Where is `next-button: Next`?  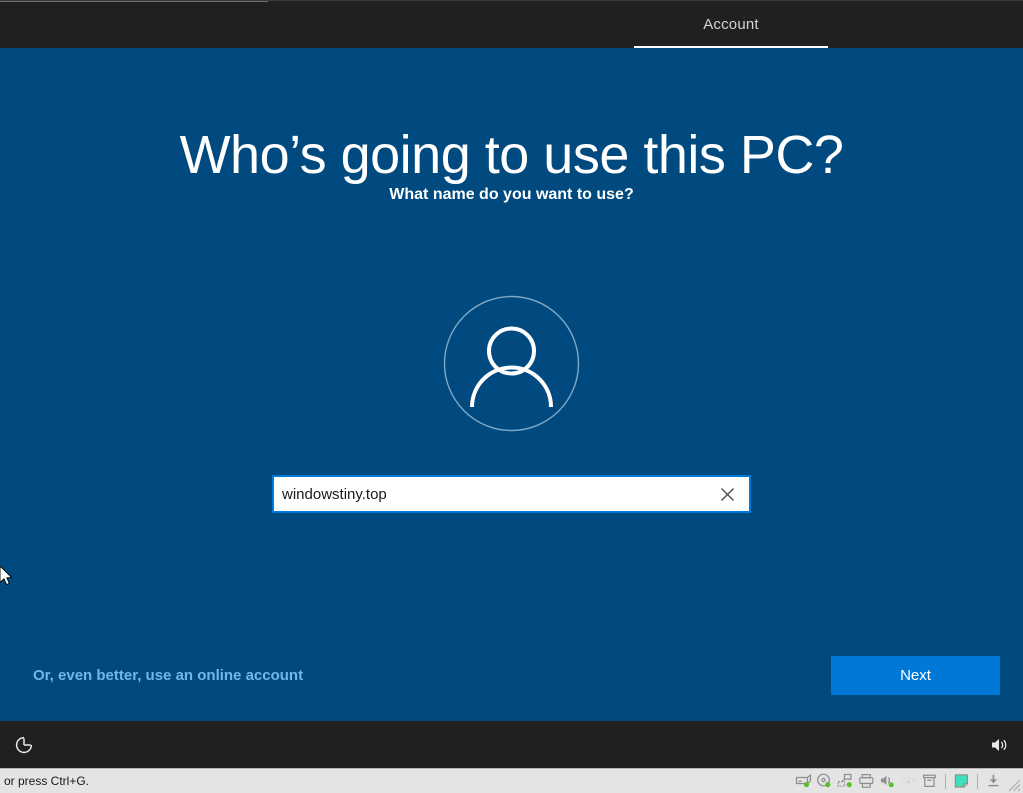
next-button: Next is located at coordinates (915, 675).